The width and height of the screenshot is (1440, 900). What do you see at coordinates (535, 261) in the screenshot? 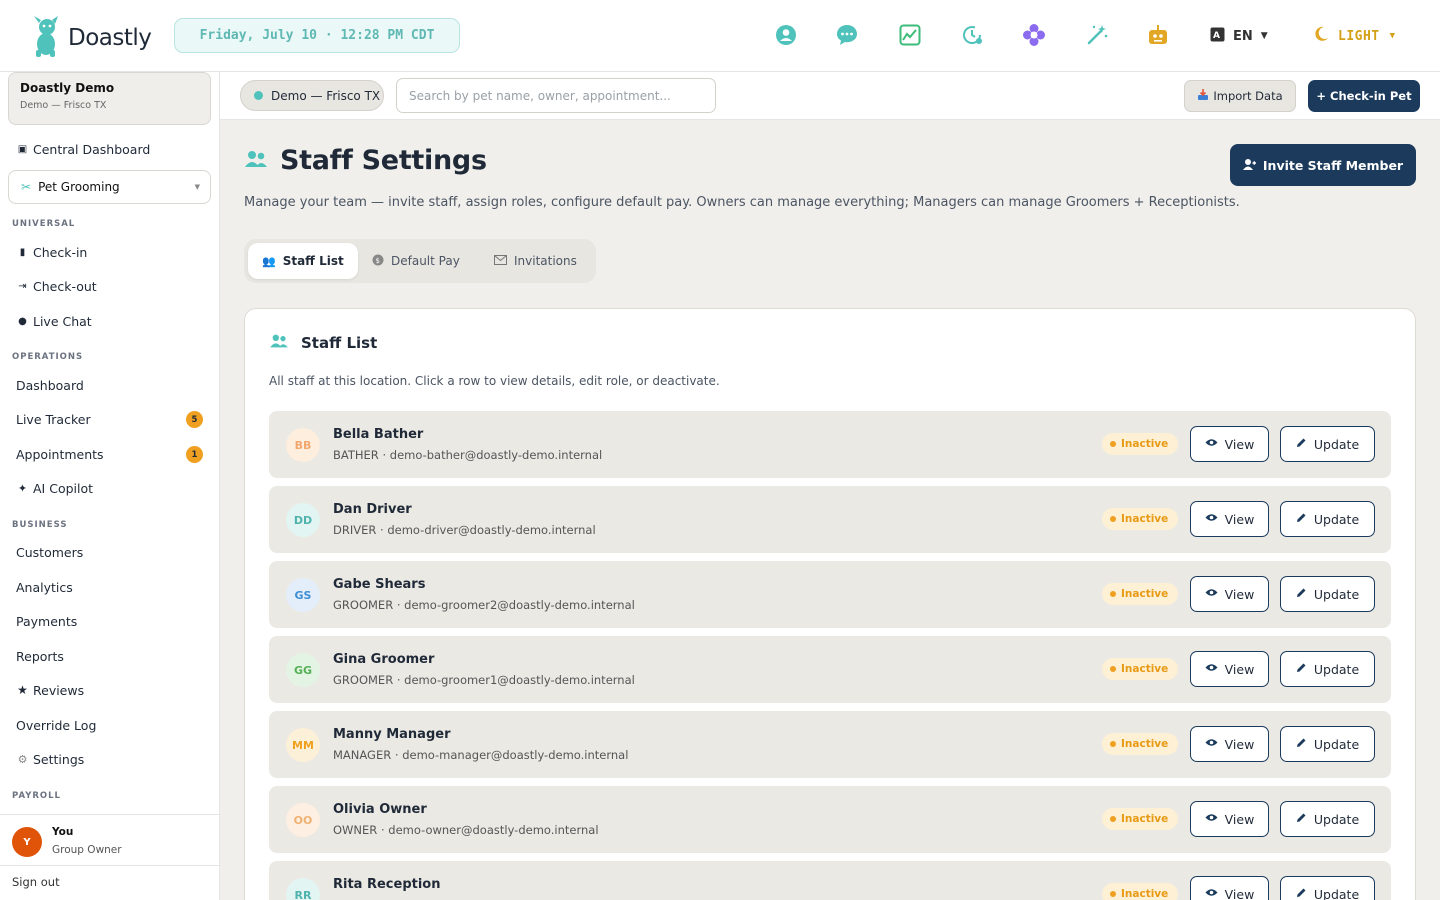
I see `tab-invitations: Invitations` at bounding box center [535, 261].